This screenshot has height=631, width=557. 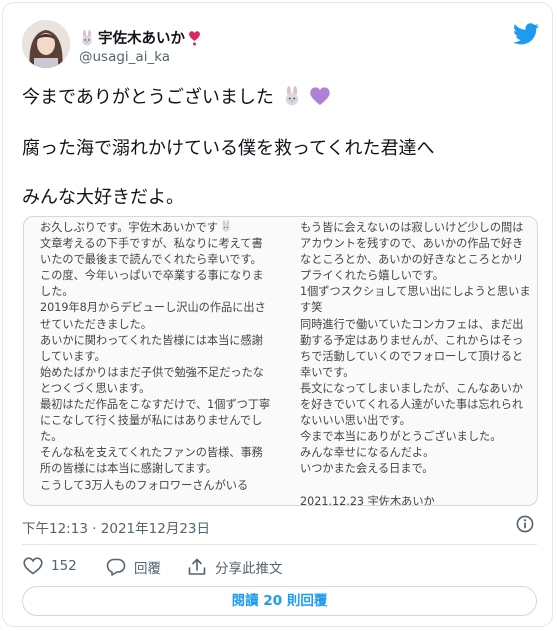 What do you see at coordinates (367, 469) in the screenshot?
I see `image-text-line: いつかまた会える日まで。` at bounding box center [367, 469].